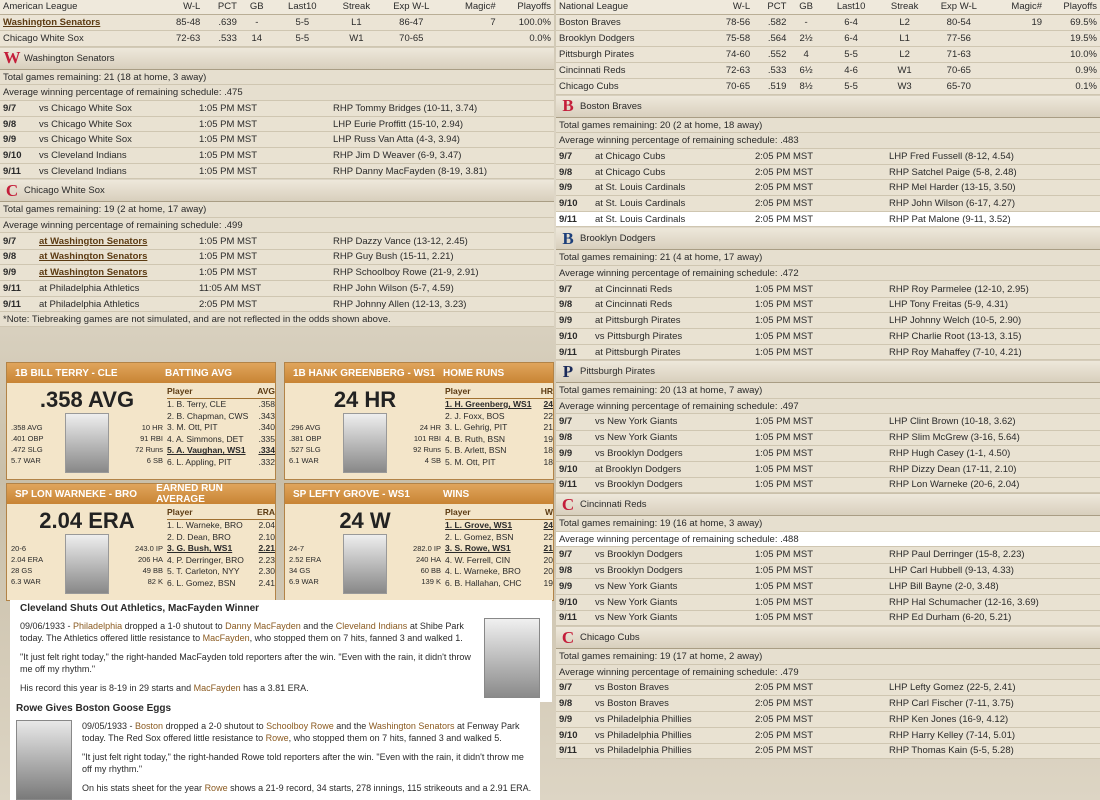 This screenshot has width=1100, height=800. I want to click on leaderboard-row: 3. M. Ott, PIT .340, so click(221, 428).